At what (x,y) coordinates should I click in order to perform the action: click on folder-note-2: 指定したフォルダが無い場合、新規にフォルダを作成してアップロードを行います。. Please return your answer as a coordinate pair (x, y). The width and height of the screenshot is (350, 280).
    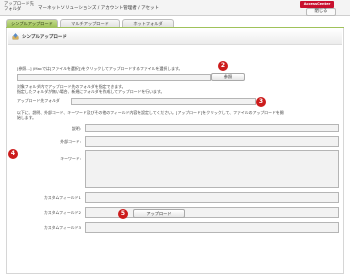
    Looking at the image, I should click on (91, 91).